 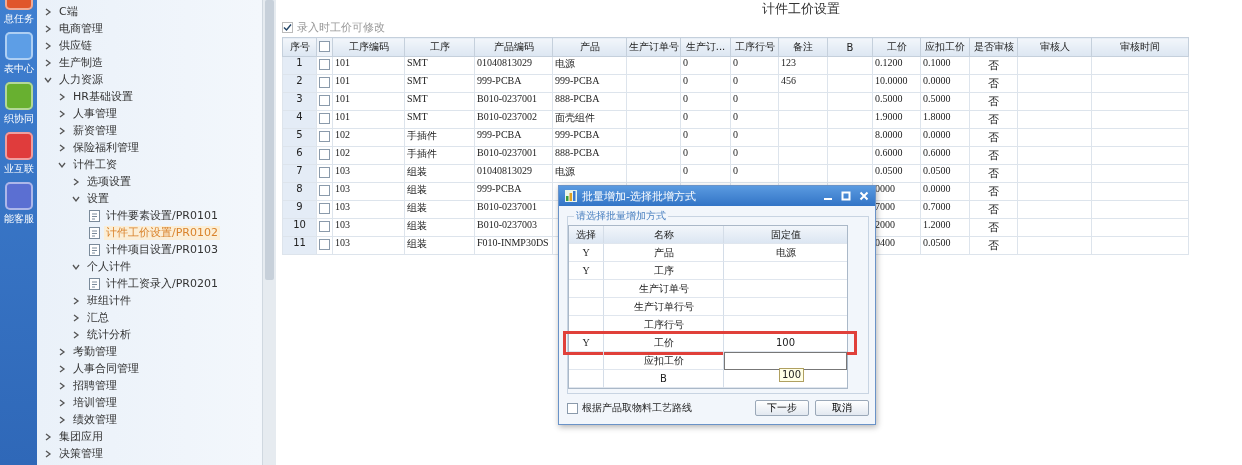 I want to click on tree-item: 汇总, so click(x=98, y=317).